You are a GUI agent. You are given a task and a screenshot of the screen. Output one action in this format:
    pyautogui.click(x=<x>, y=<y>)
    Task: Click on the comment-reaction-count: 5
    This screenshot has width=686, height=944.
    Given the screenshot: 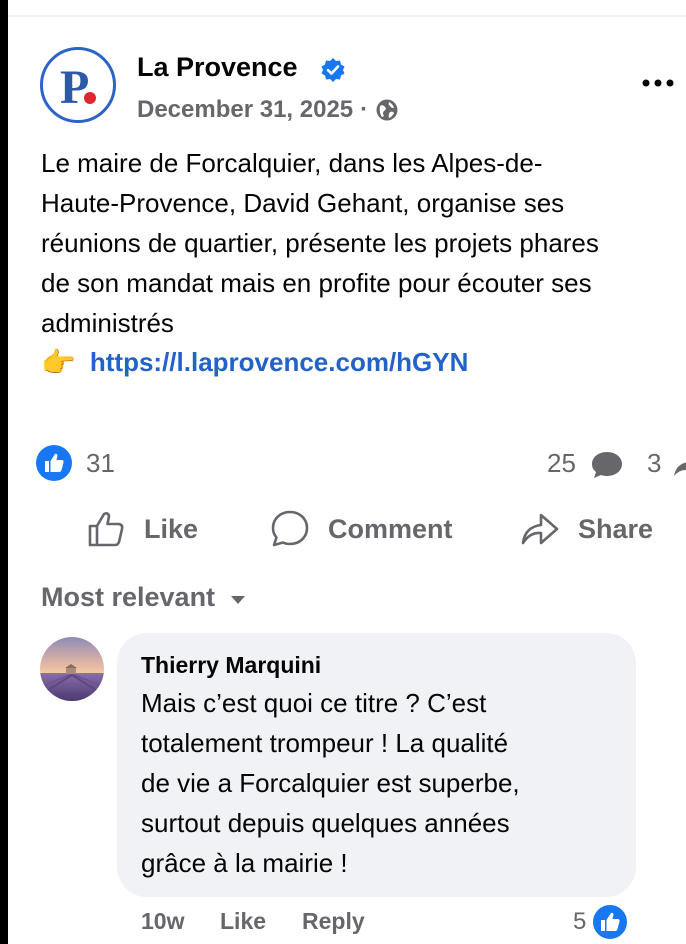 What is the action you would take?
    pyautogui.click(x=579, y=922)
    